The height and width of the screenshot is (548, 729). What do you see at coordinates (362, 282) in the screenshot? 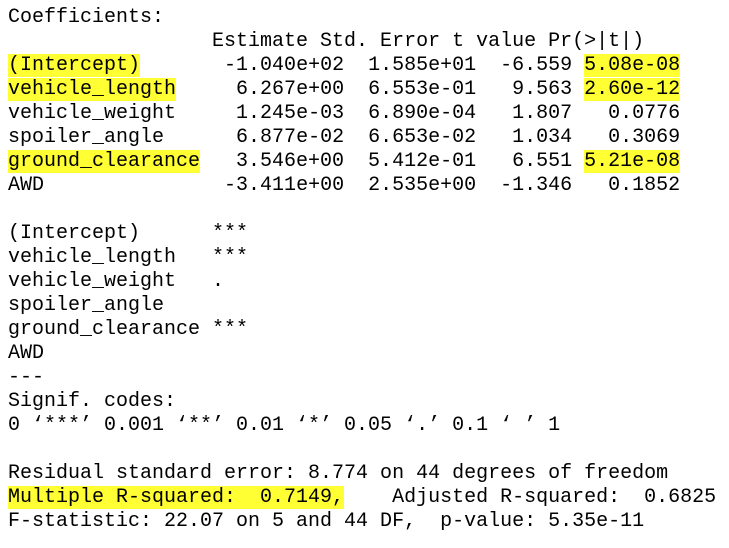
I see `signif-row: vehicle_weight .` at bounding box center [362, 282].